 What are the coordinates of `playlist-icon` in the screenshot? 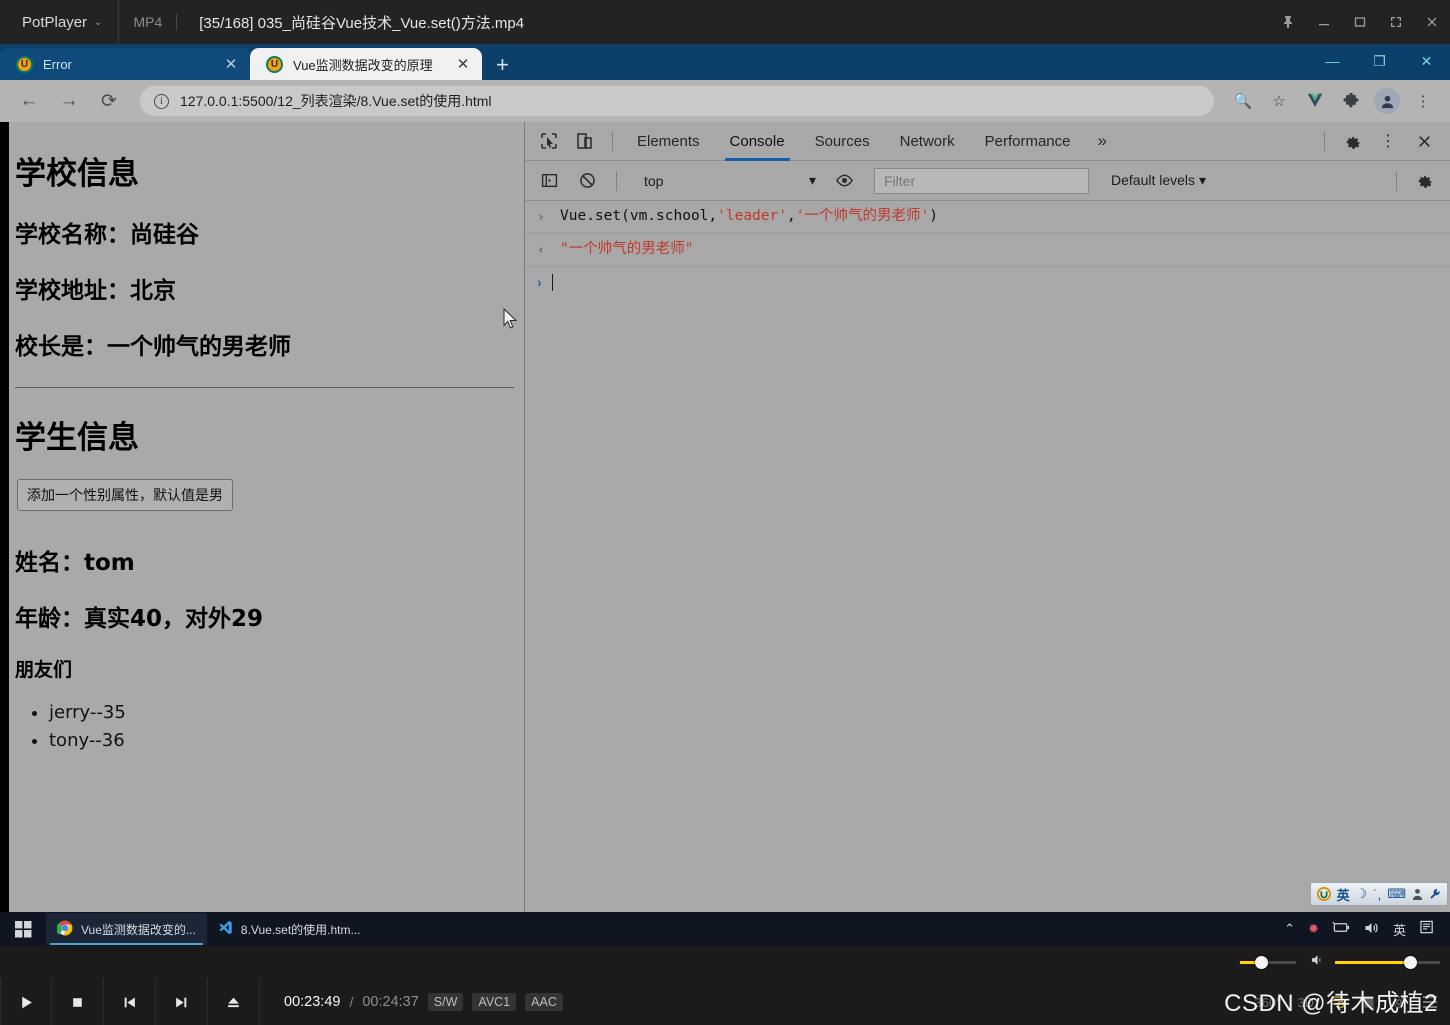 It's located at (1338, 1002).